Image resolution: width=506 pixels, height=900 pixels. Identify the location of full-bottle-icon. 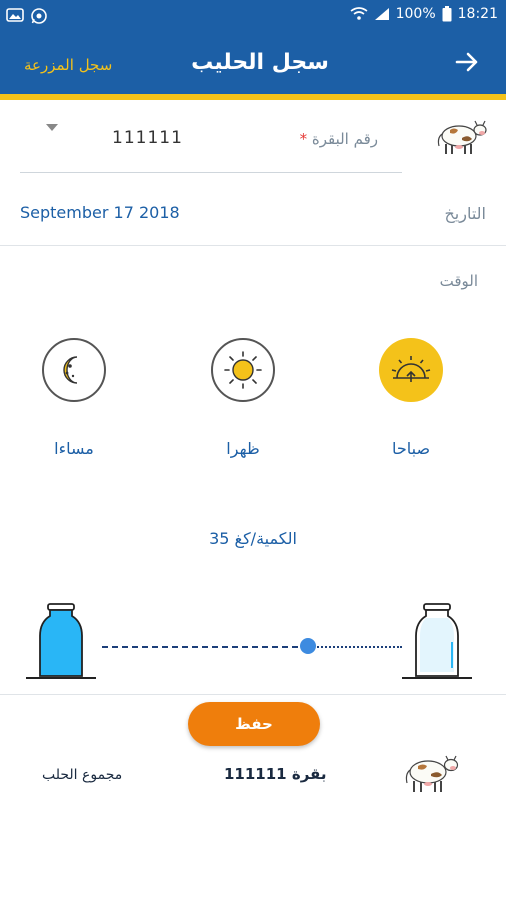
(61, 641).